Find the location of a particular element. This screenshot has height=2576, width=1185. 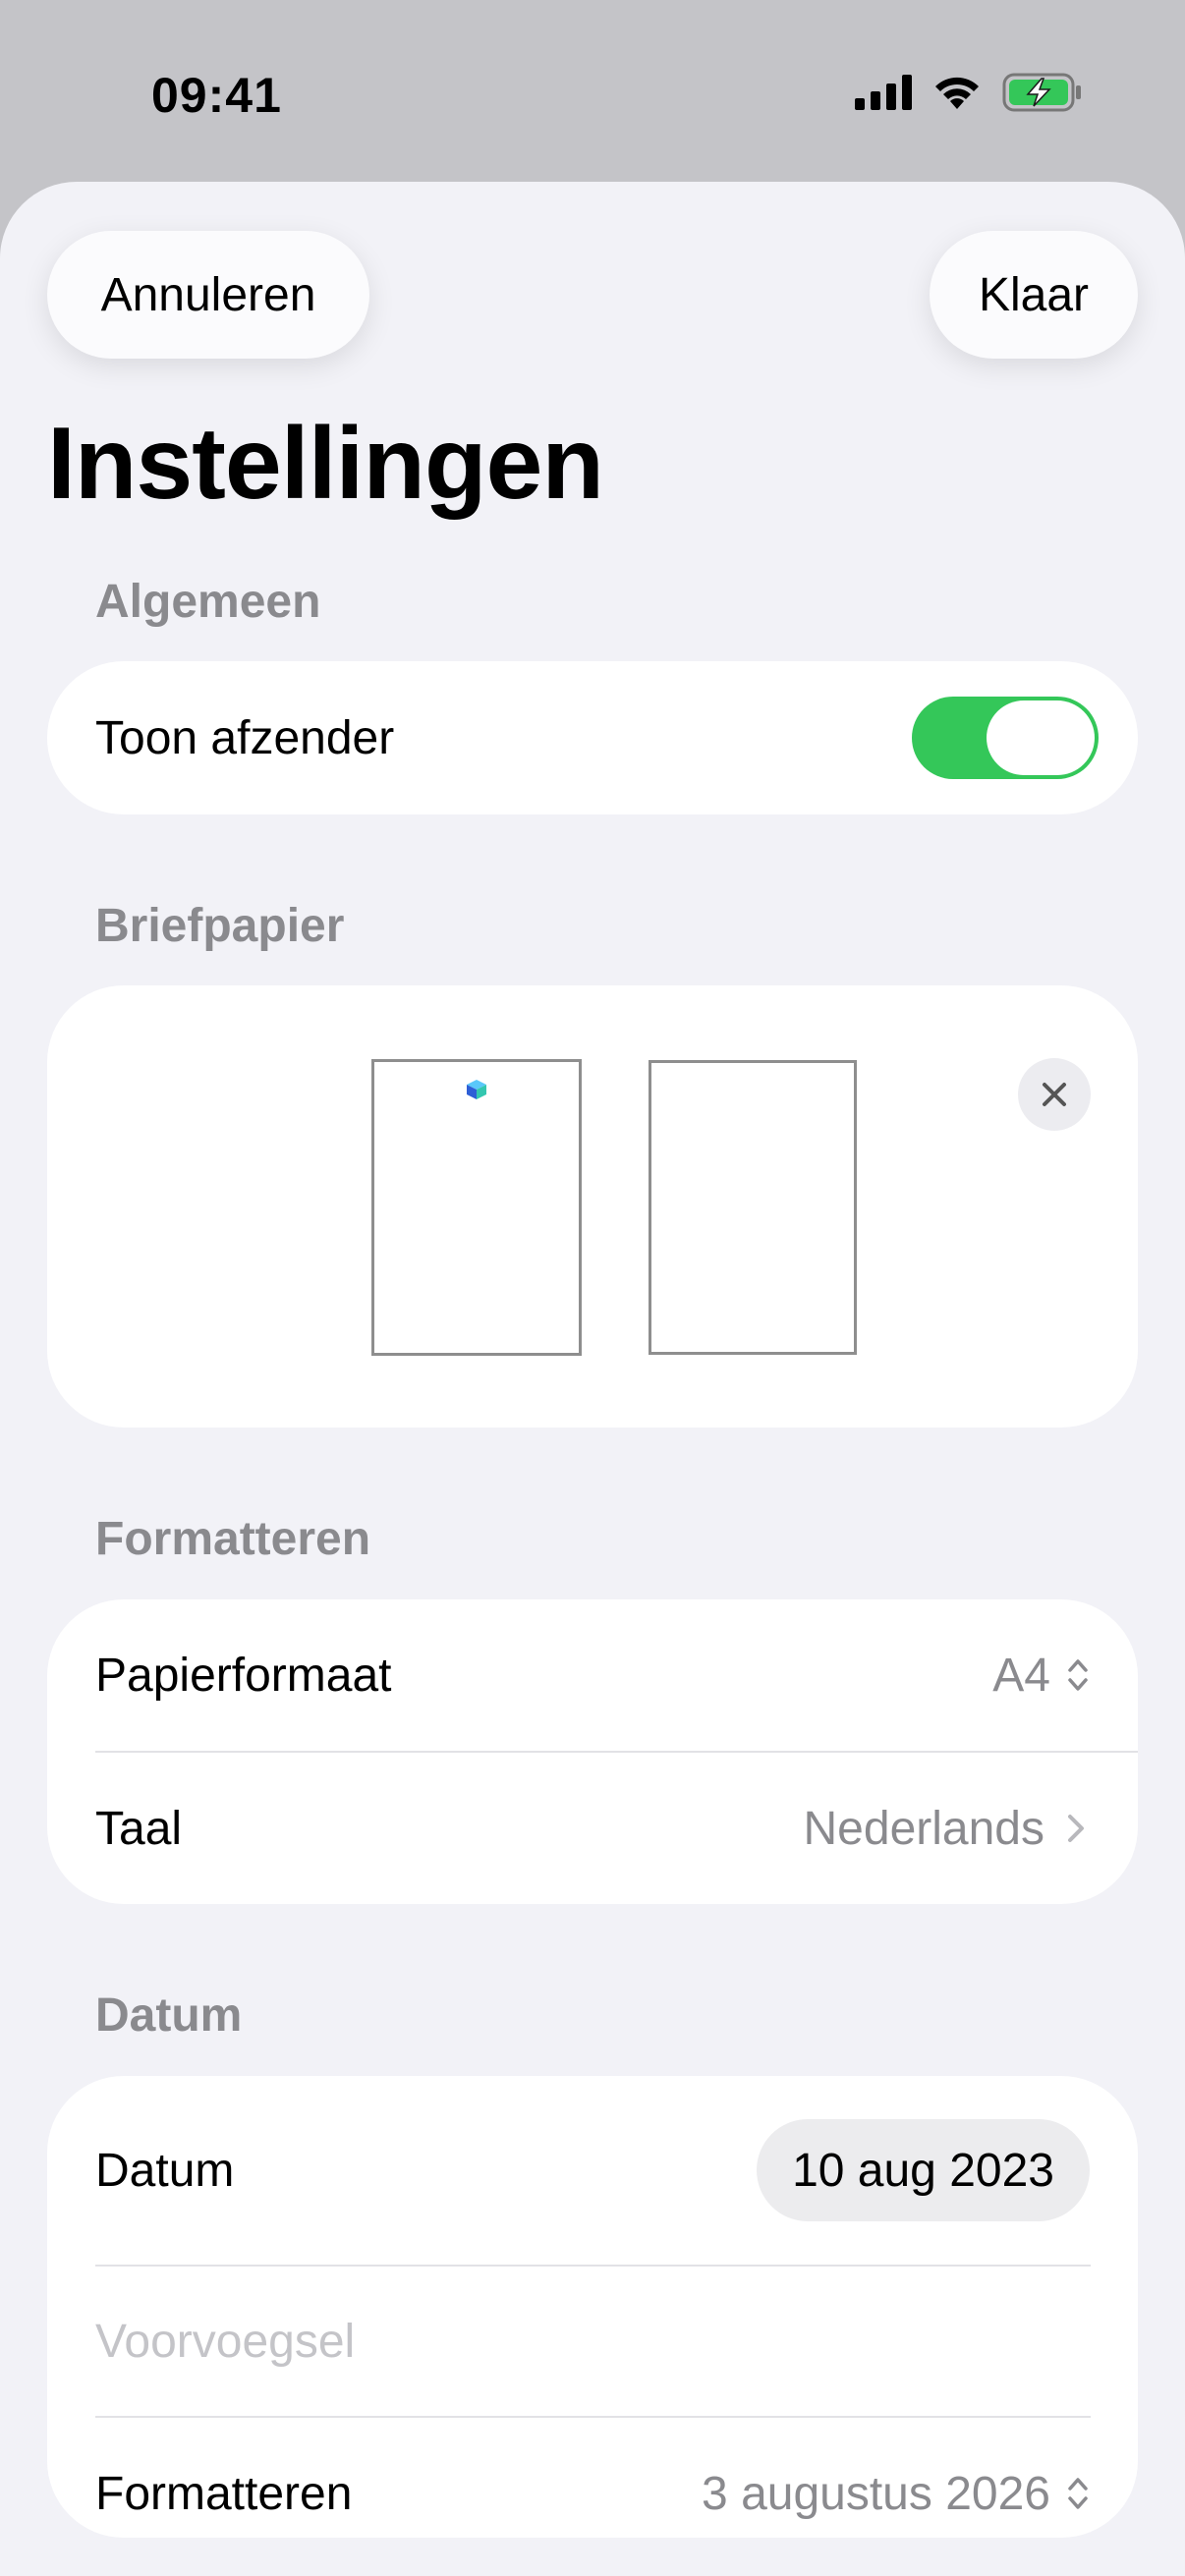

date-format-value: 3 augustus 2026 is located at coordinates (876, 2493).